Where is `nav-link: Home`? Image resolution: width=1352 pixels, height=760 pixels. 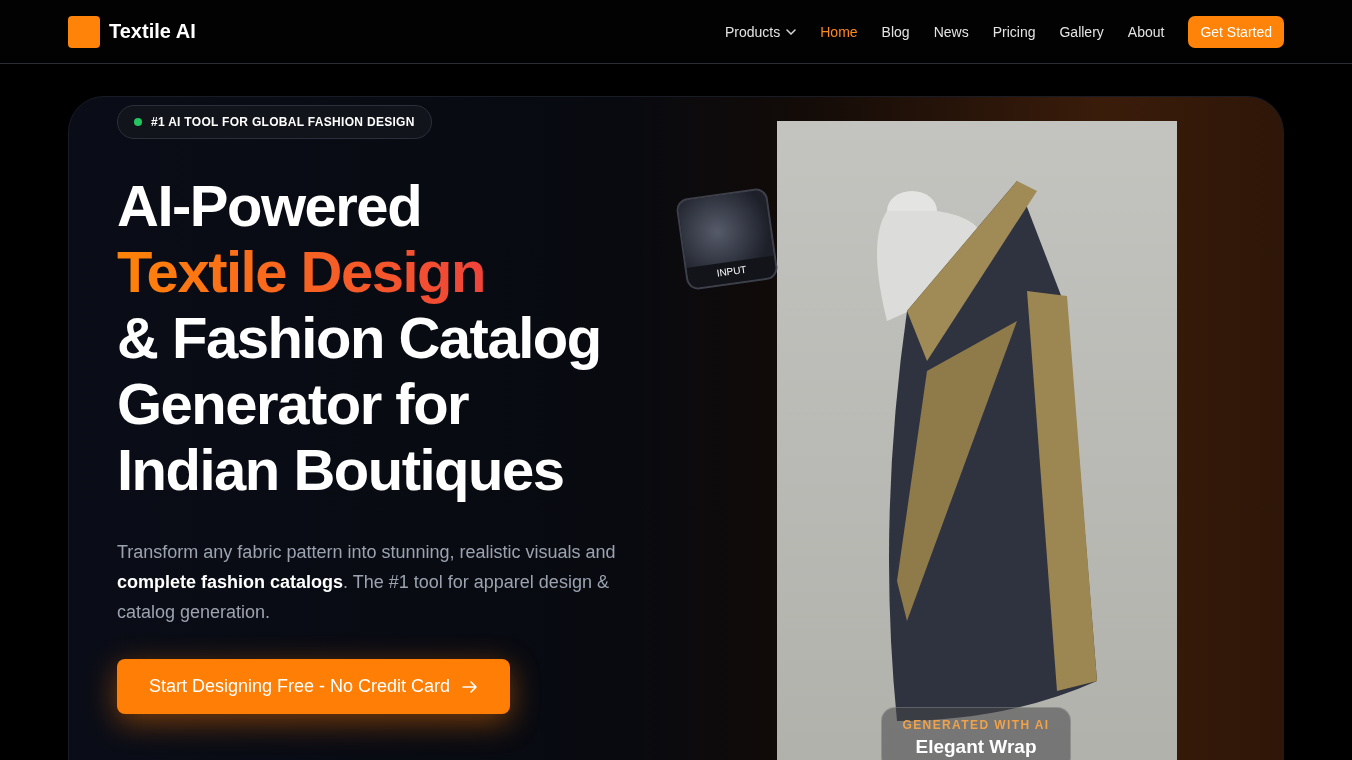
nav-link: Home is located at coordinates (839, 31).